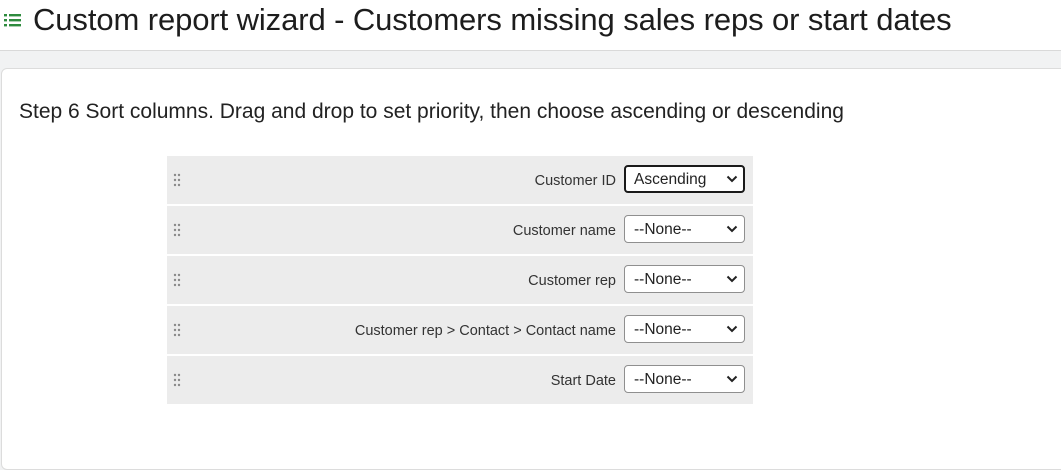 The width and height of the screenshot is (1061, 470). What do you see at coordinates (670, 179) in the screenshot?
I see `select-value: Ascending` at bounding box center [670, 179].